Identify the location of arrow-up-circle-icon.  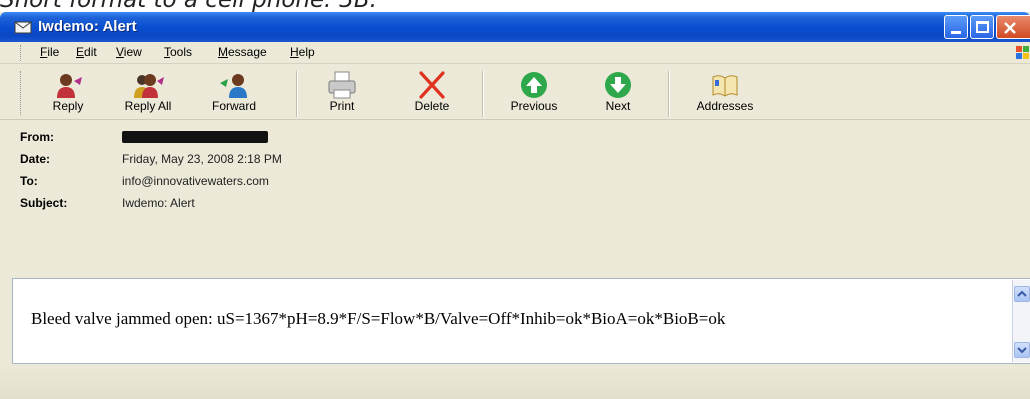
(534, 85).